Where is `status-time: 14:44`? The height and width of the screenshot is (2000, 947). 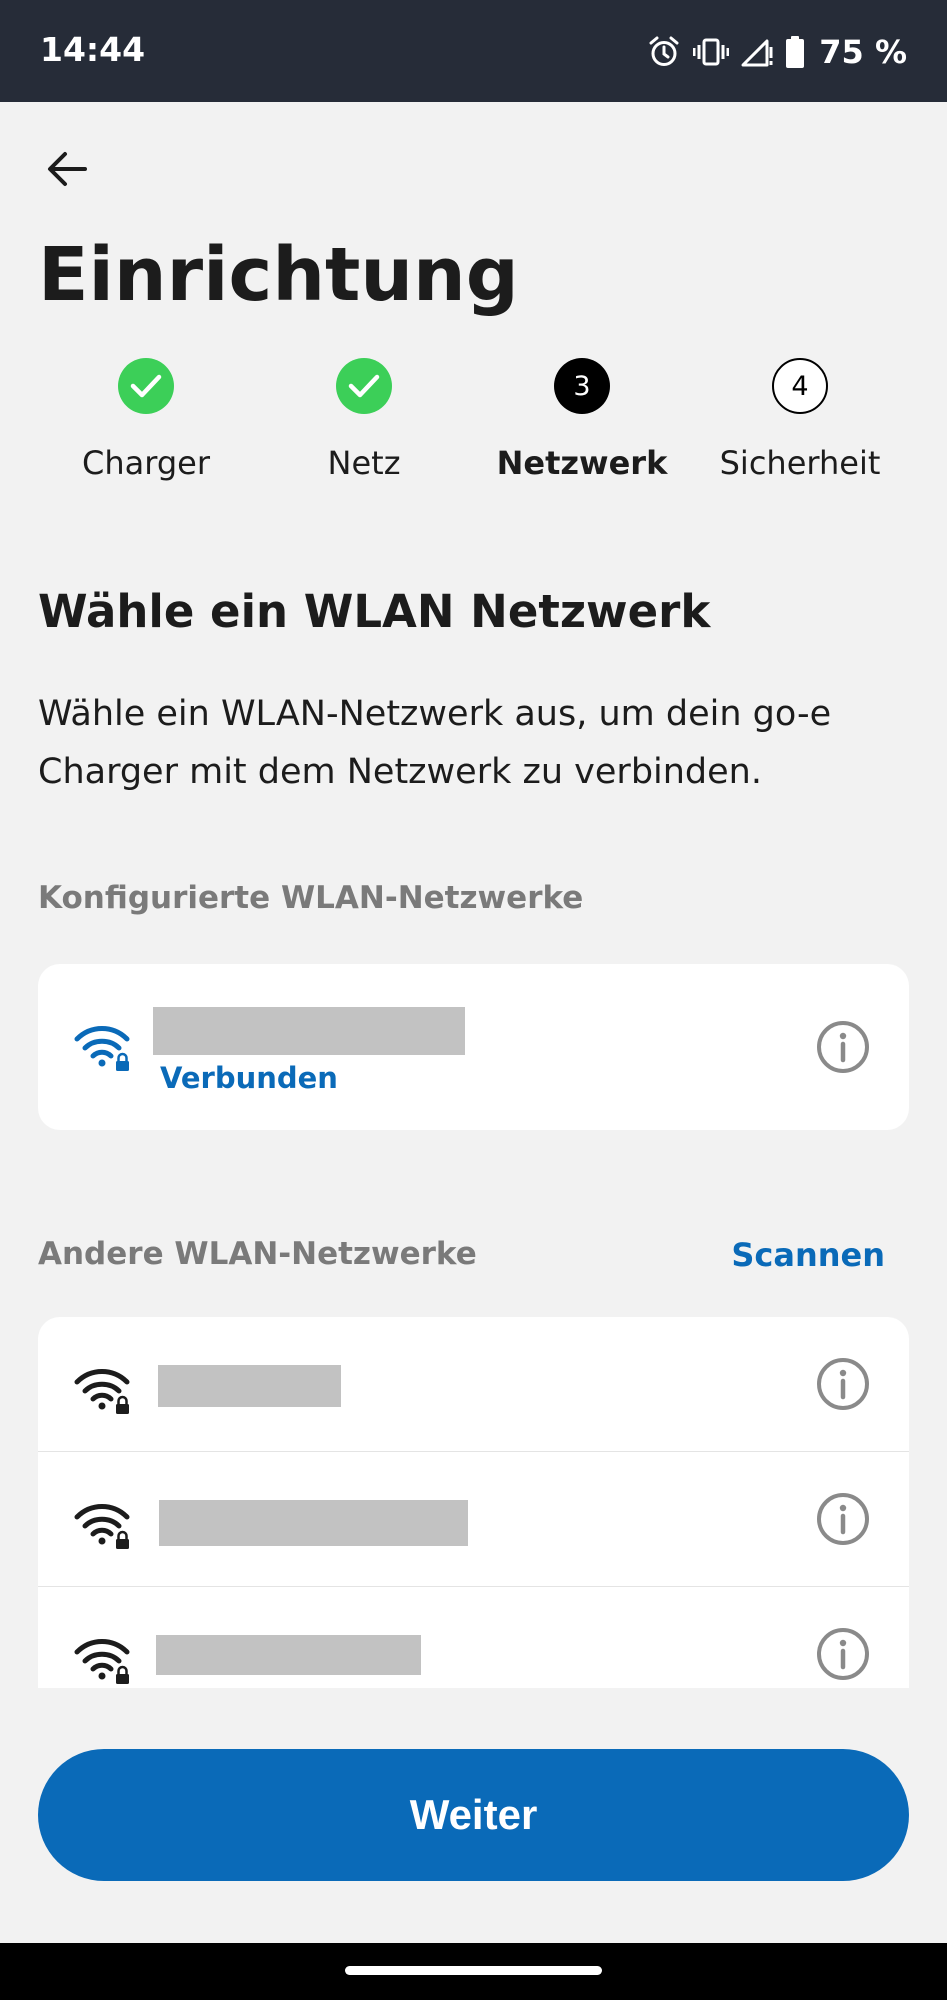 status-time: 14:44 is located at coordinates (93, 49).